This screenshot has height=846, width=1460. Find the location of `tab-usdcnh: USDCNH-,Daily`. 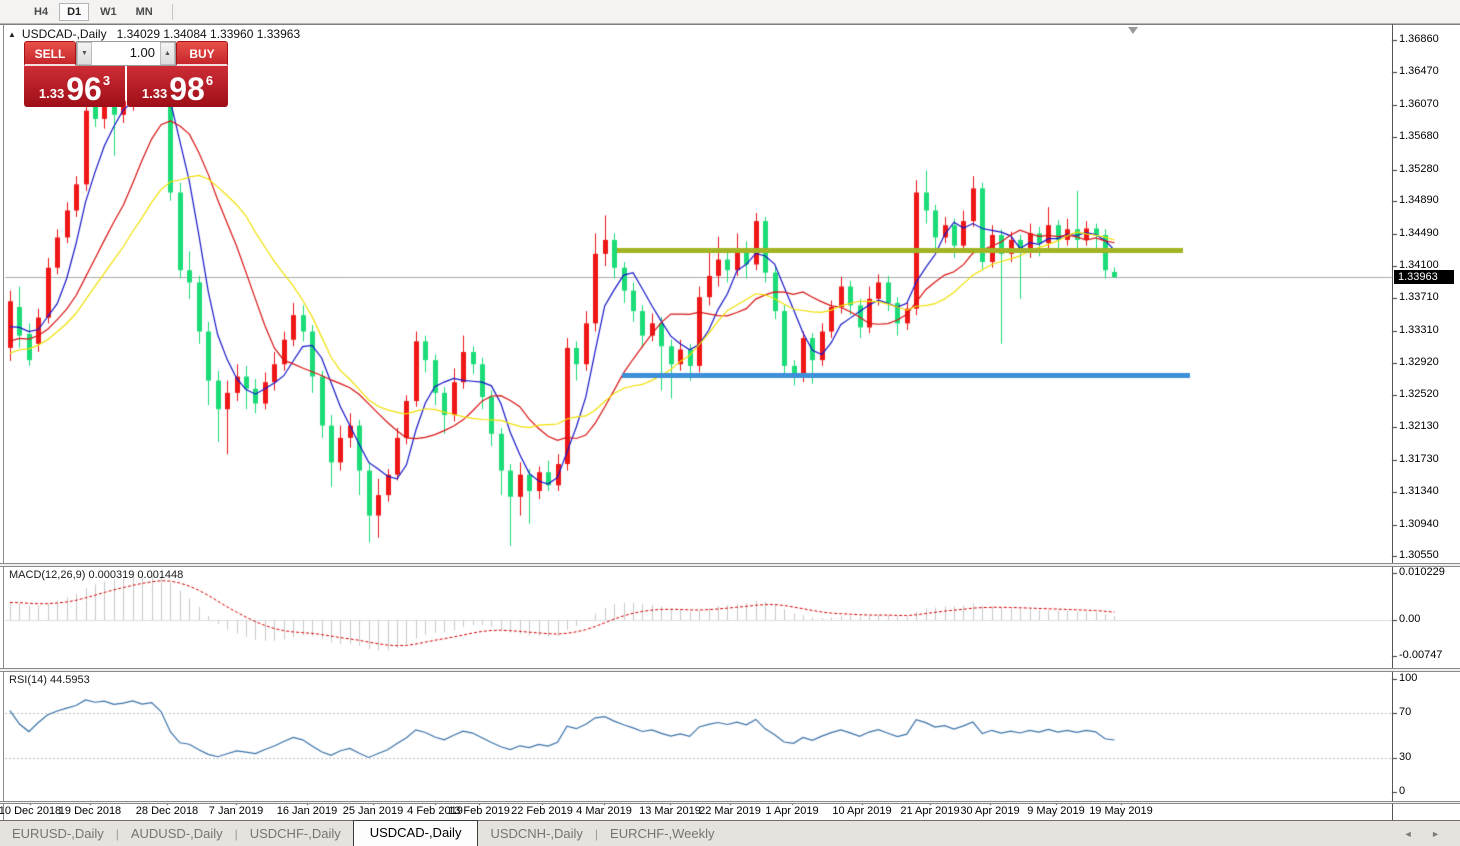

tab-usdcnh: USDCNH-,Daily is located at coordinates (536, 834).